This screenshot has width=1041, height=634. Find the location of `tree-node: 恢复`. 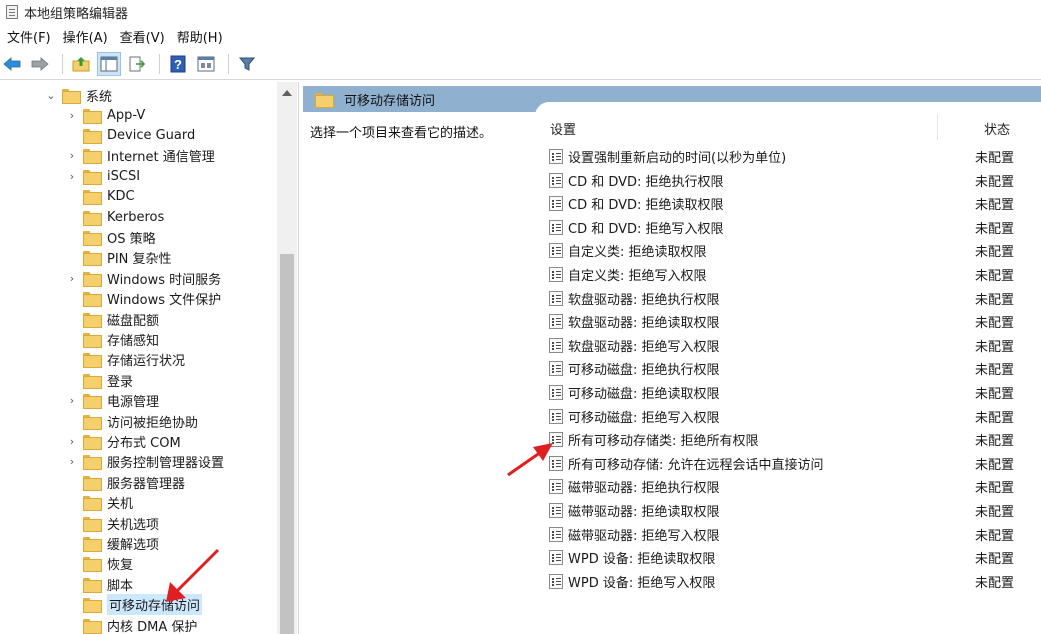

tree-node: 恢复 is located at coordinates (100, 564).